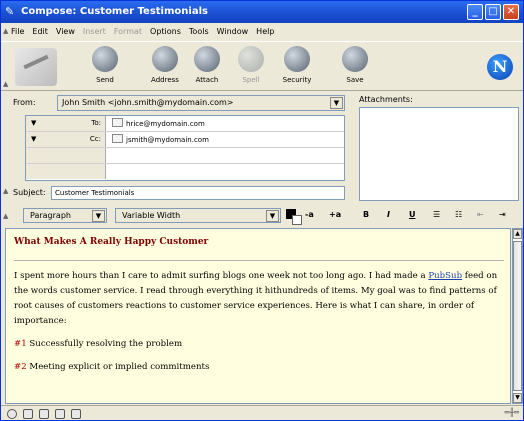  Describe the element at coordinates (96, 31) in the screenshot. I see `menu-insert: Insert` at that location.